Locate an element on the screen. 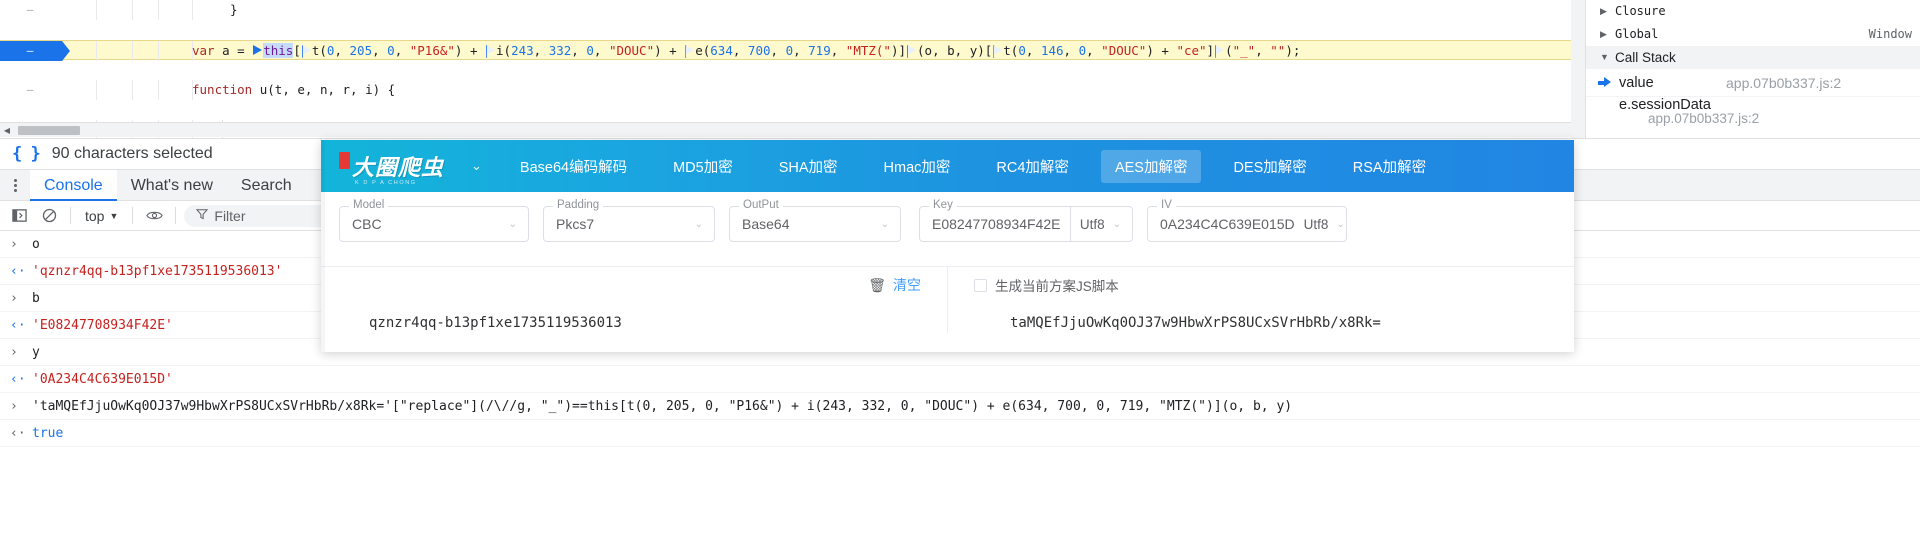  toolbar-divider is located at coordinates (70, 215).